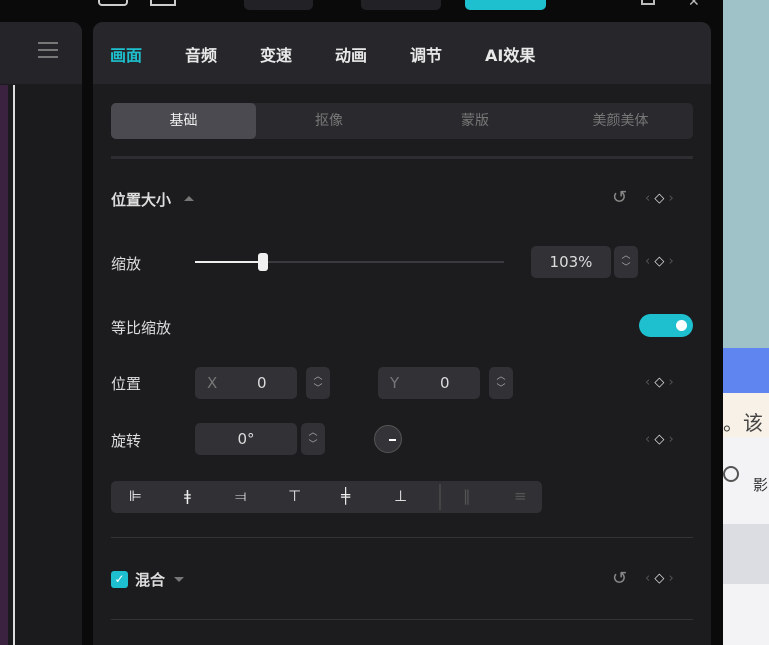  Describe the element at coordinates (141, 200) in the screenshot. I see `section-title-position-size: 位置大小` at that location.